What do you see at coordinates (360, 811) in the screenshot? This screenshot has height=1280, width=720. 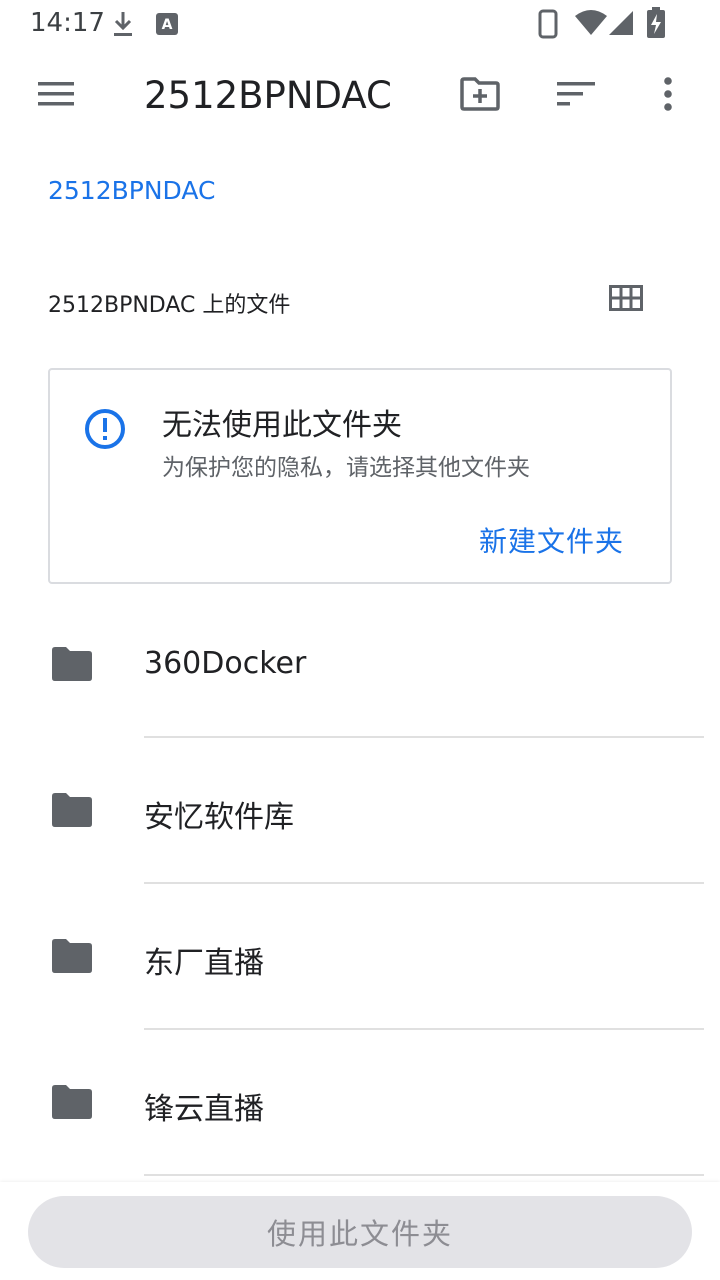 I see `list-item: 安忆软件库` at bounding box center [360, 811].